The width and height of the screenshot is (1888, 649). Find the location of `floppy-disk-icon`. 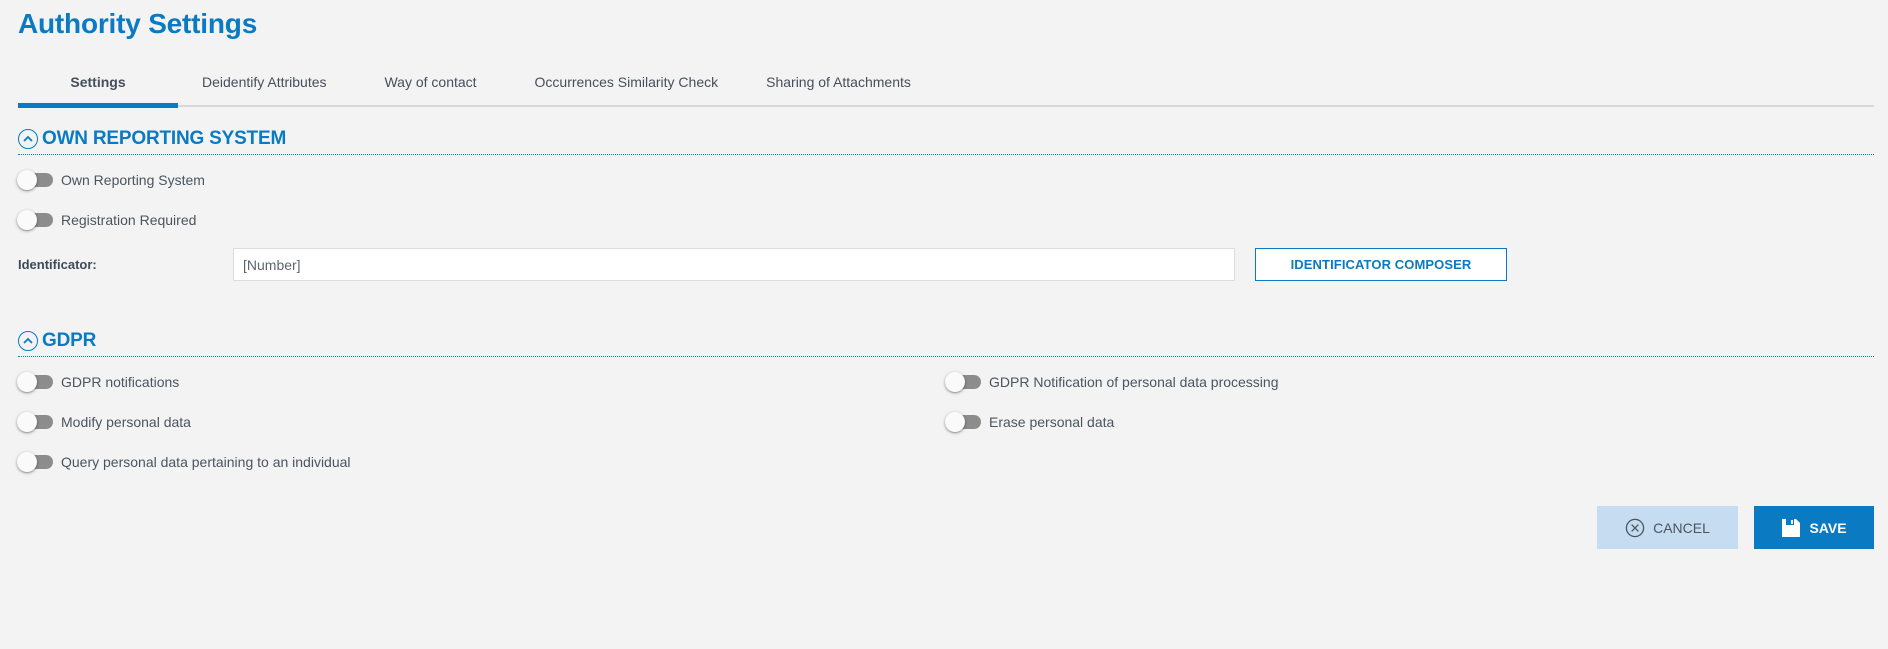

floppy-disk-icon is located at coordinates (1791, 528).